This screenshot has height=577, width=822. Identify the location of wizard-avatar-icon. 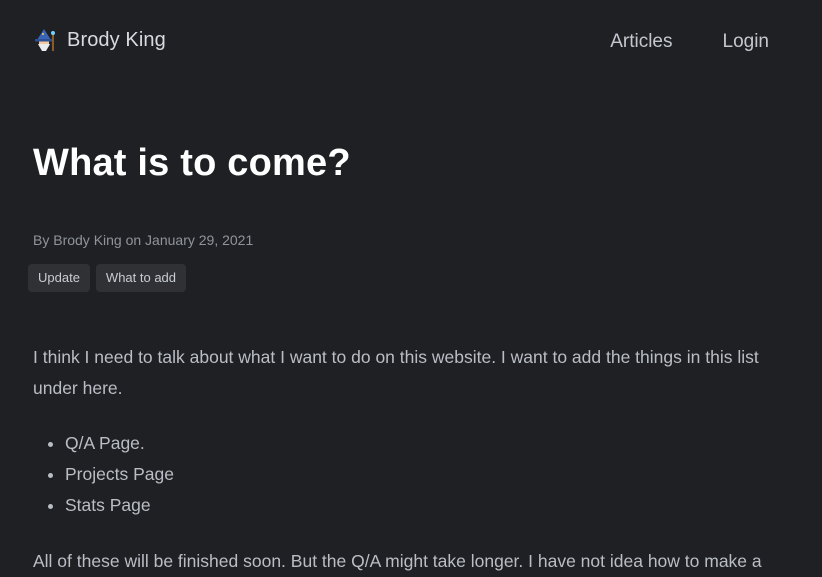
(45, 40).